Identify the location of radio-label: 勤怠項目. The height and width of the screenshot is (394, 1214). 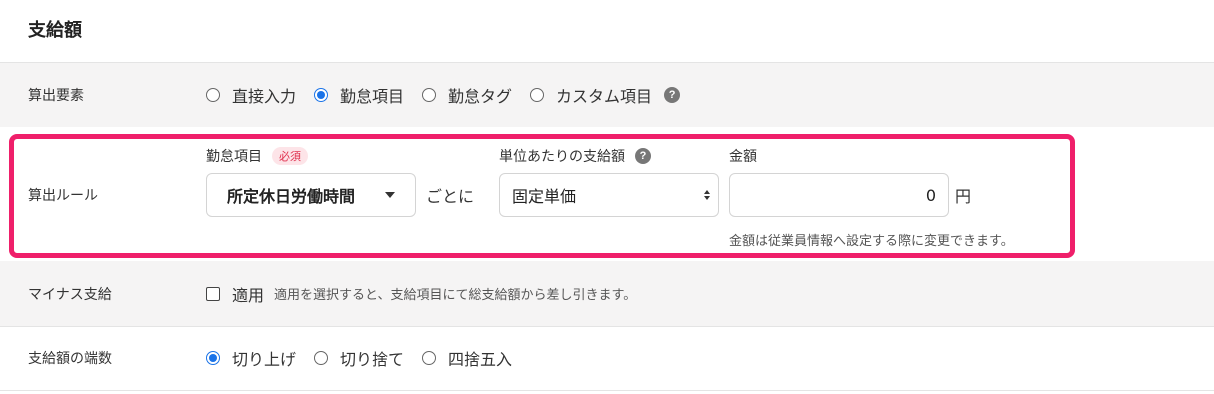
(372, 96).